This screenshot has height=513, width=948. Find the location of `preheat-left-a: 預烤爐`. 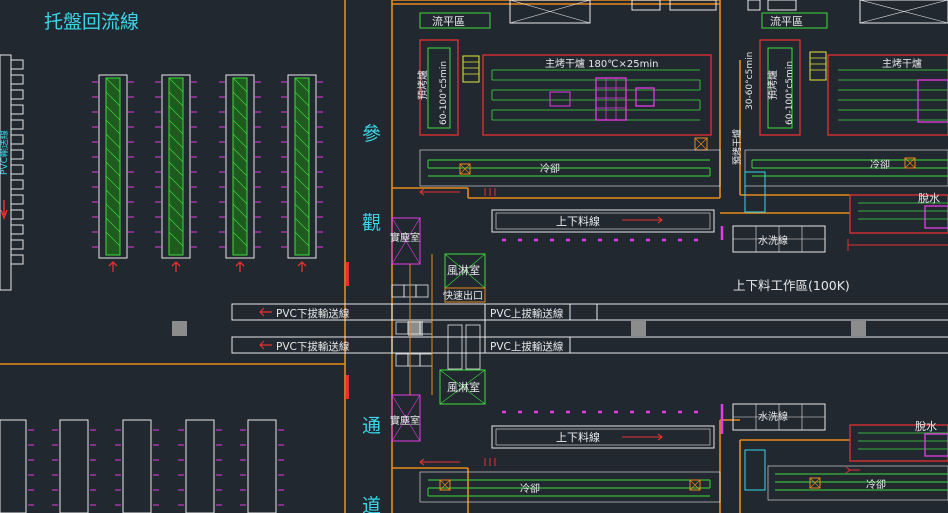

preheat-left-a: 預烤爐 is located at coordinates (422, 85).